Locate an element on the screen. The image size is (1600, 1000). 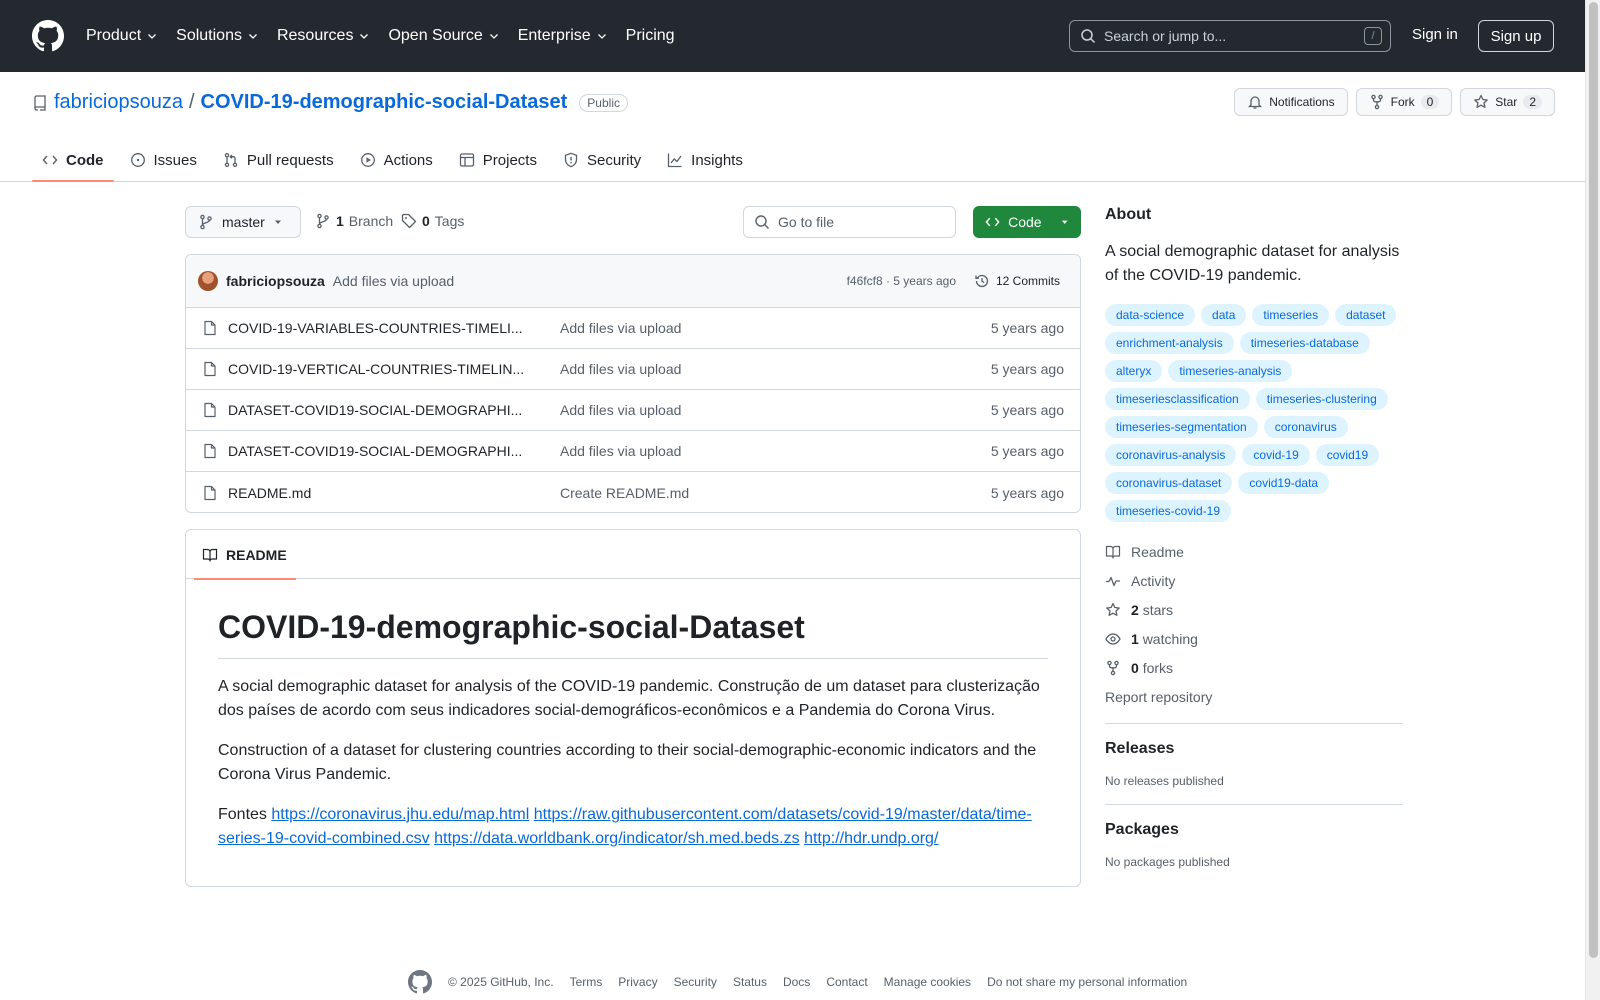
topic-tag: dataset is located at coordinates (1366, 315).